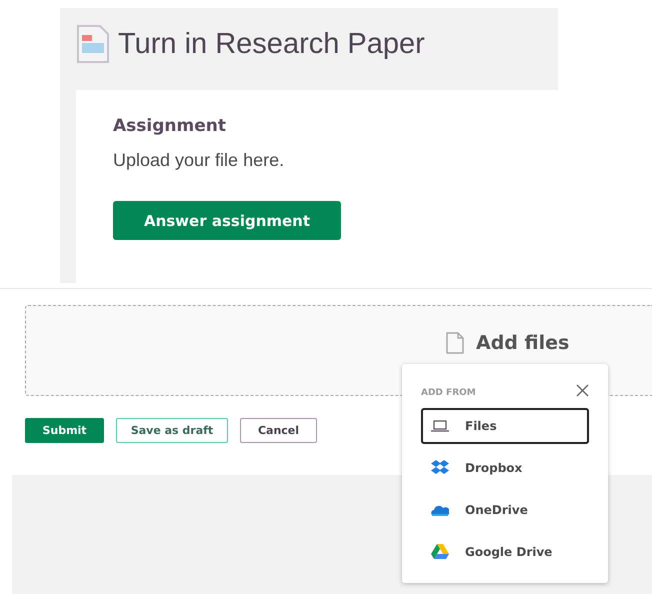 Image resolution: width=652 pixels, height=594 pixels. What do you see at coordinates (523, 343) in the screenshot?
I see `add-files-label: Add files` at bounding box center [523, 343].